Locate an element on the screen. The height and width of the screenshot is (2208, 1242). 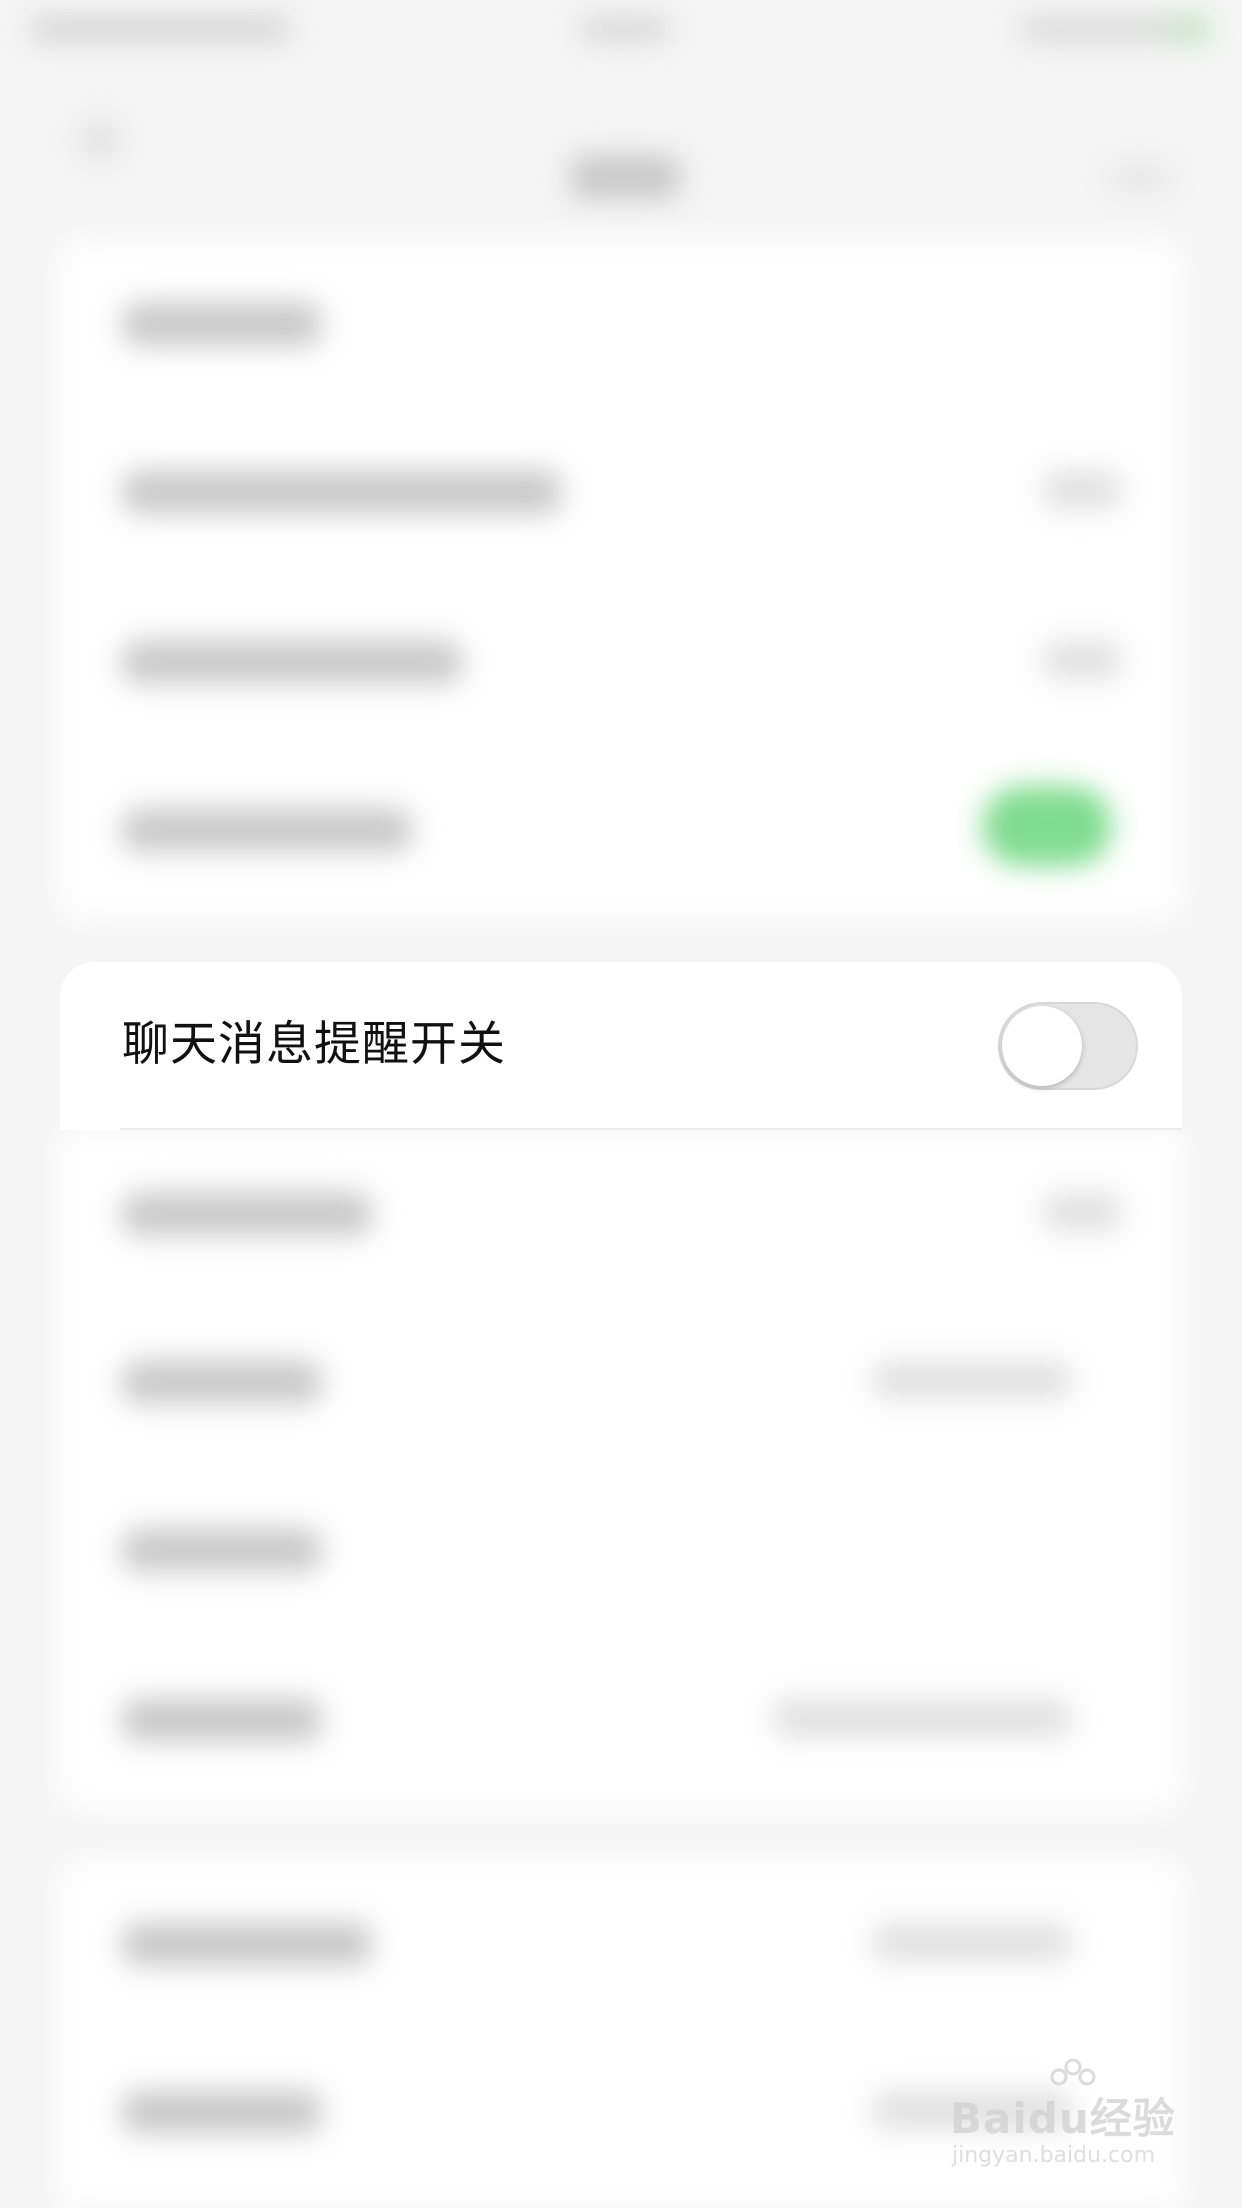
back-icon is located at coordinates (100, 140).